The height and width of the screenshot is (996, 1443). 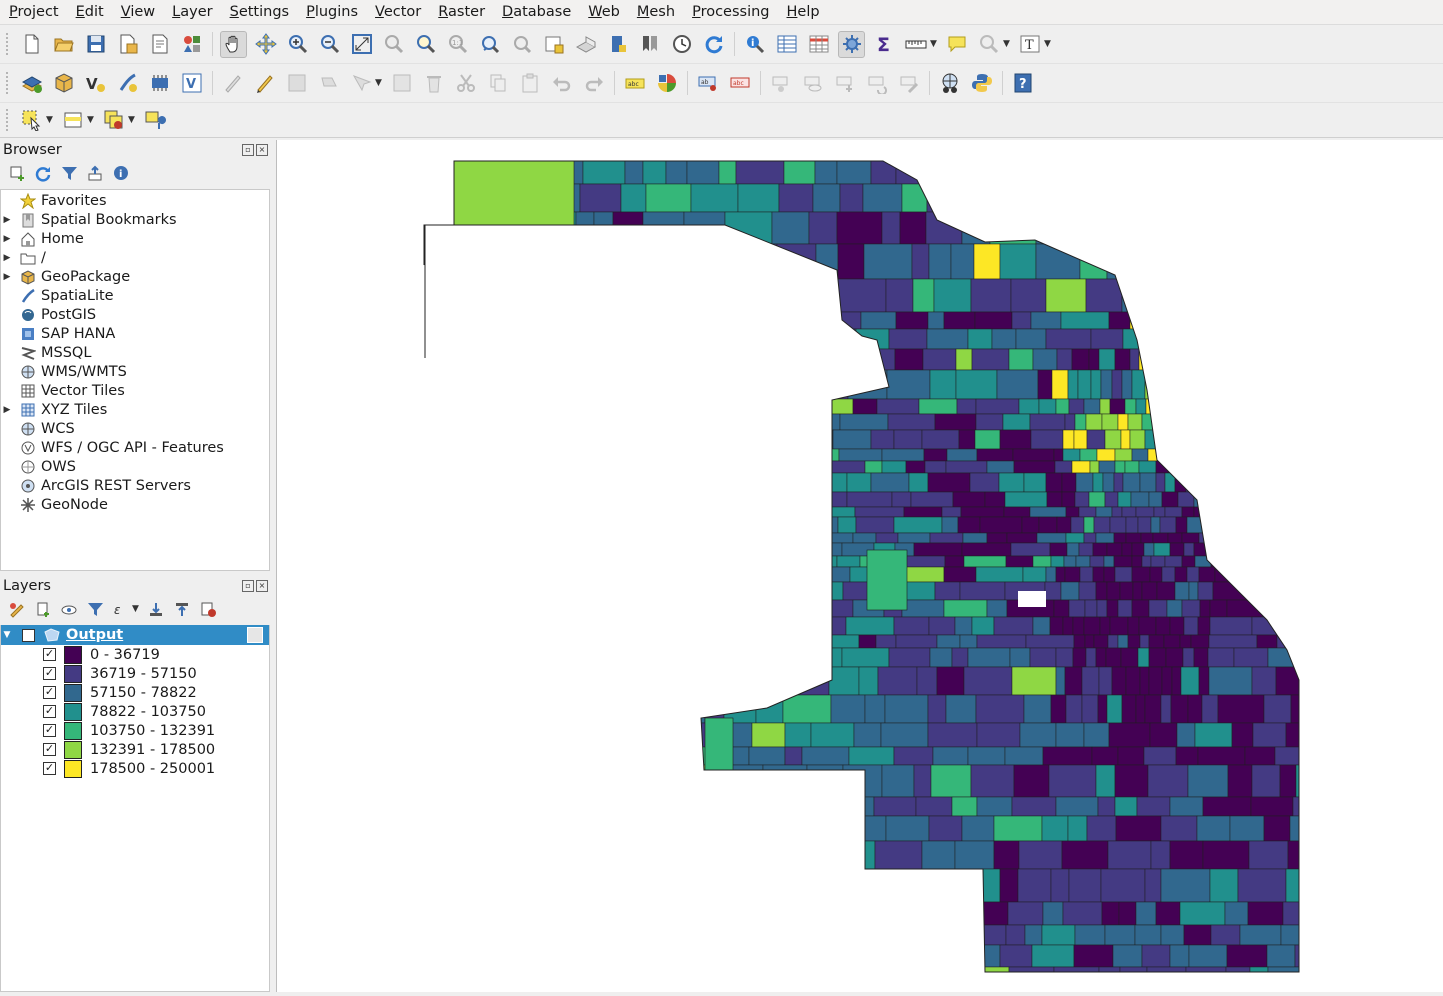 What do you see at coordinates (635, 83) in the screenshot?
I see `label-toolbar-icon: abc` at bounding box center [635, 83].